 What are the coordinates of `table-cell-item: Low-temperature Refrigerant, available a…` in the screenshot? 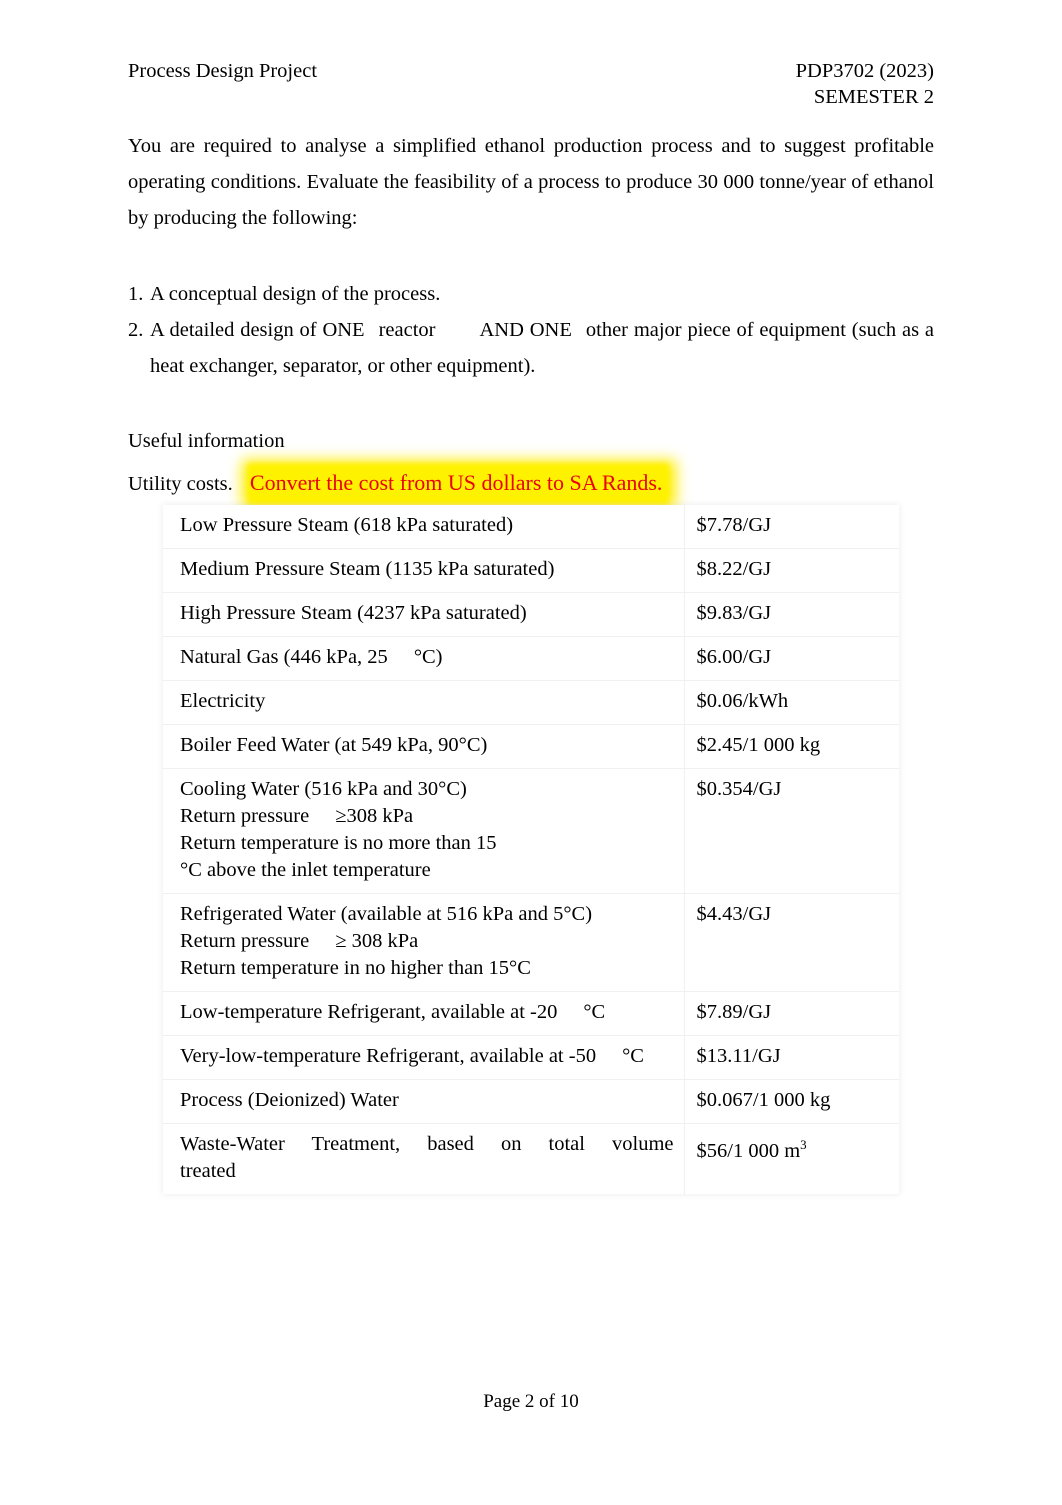 It's located at (424, 1013).